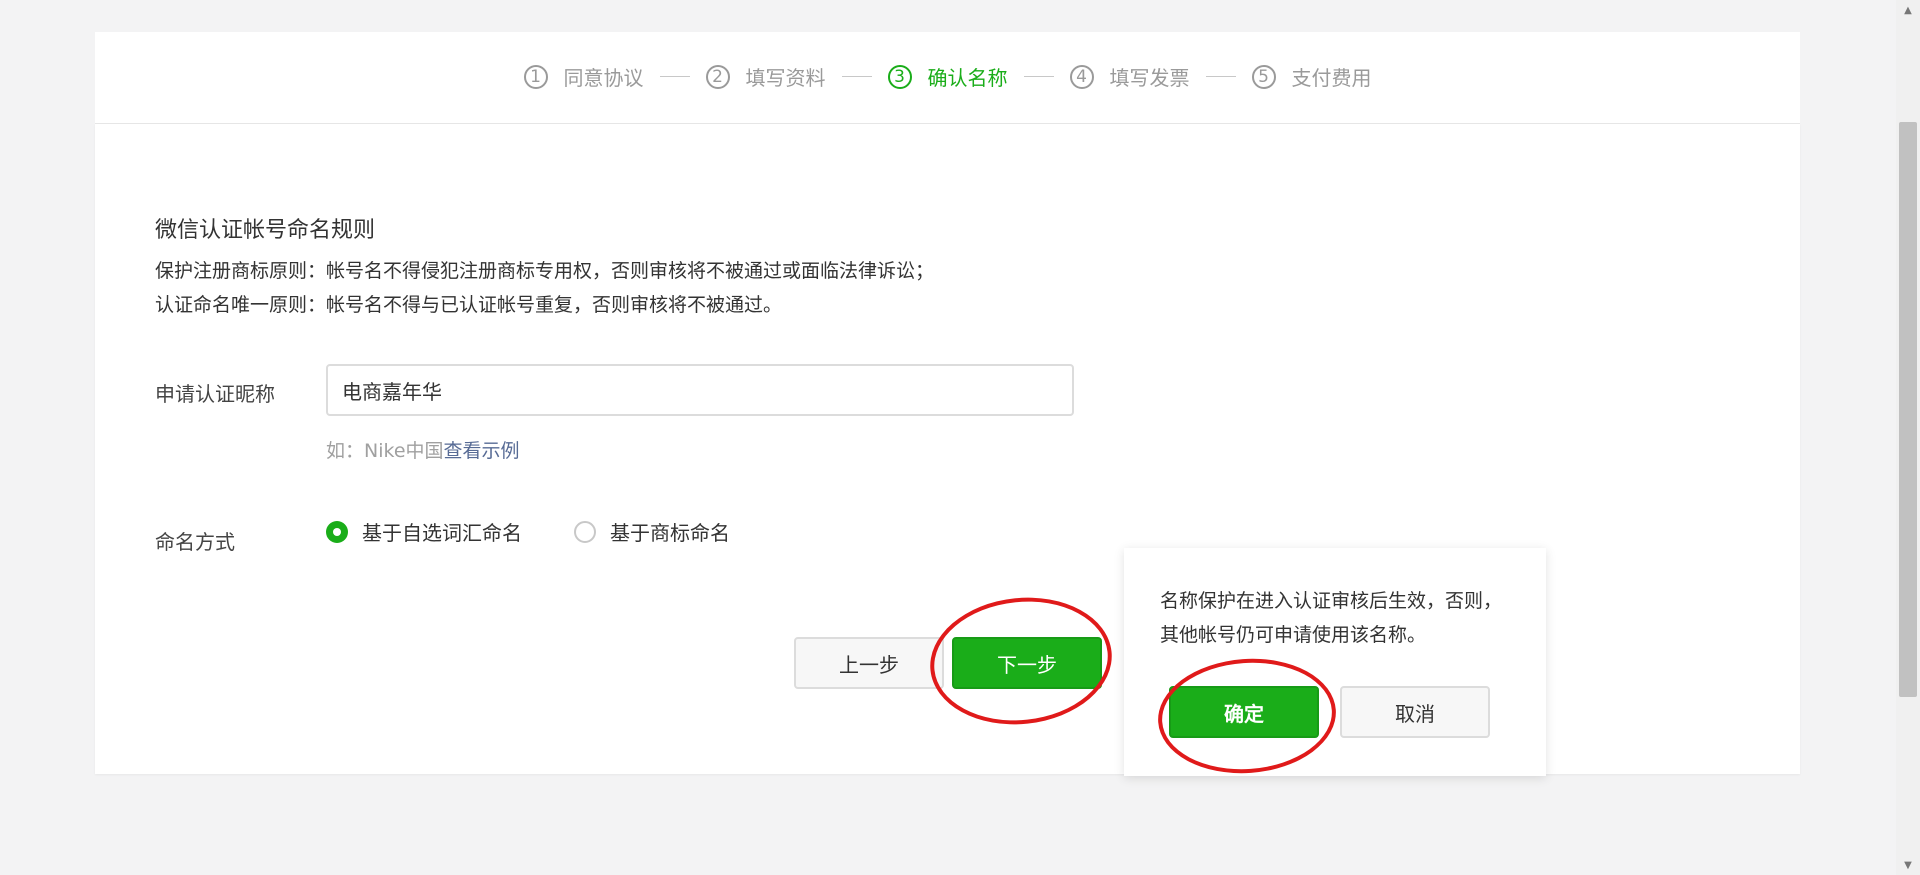 This screenshot has width=1920, height=875. Describe the element at coordinates (1331, 618) in the screenshot. I see `popover-message: 名称保护在进入认证审核后生效，否则，其他帐号仍可申请使用该名称。` at that location.